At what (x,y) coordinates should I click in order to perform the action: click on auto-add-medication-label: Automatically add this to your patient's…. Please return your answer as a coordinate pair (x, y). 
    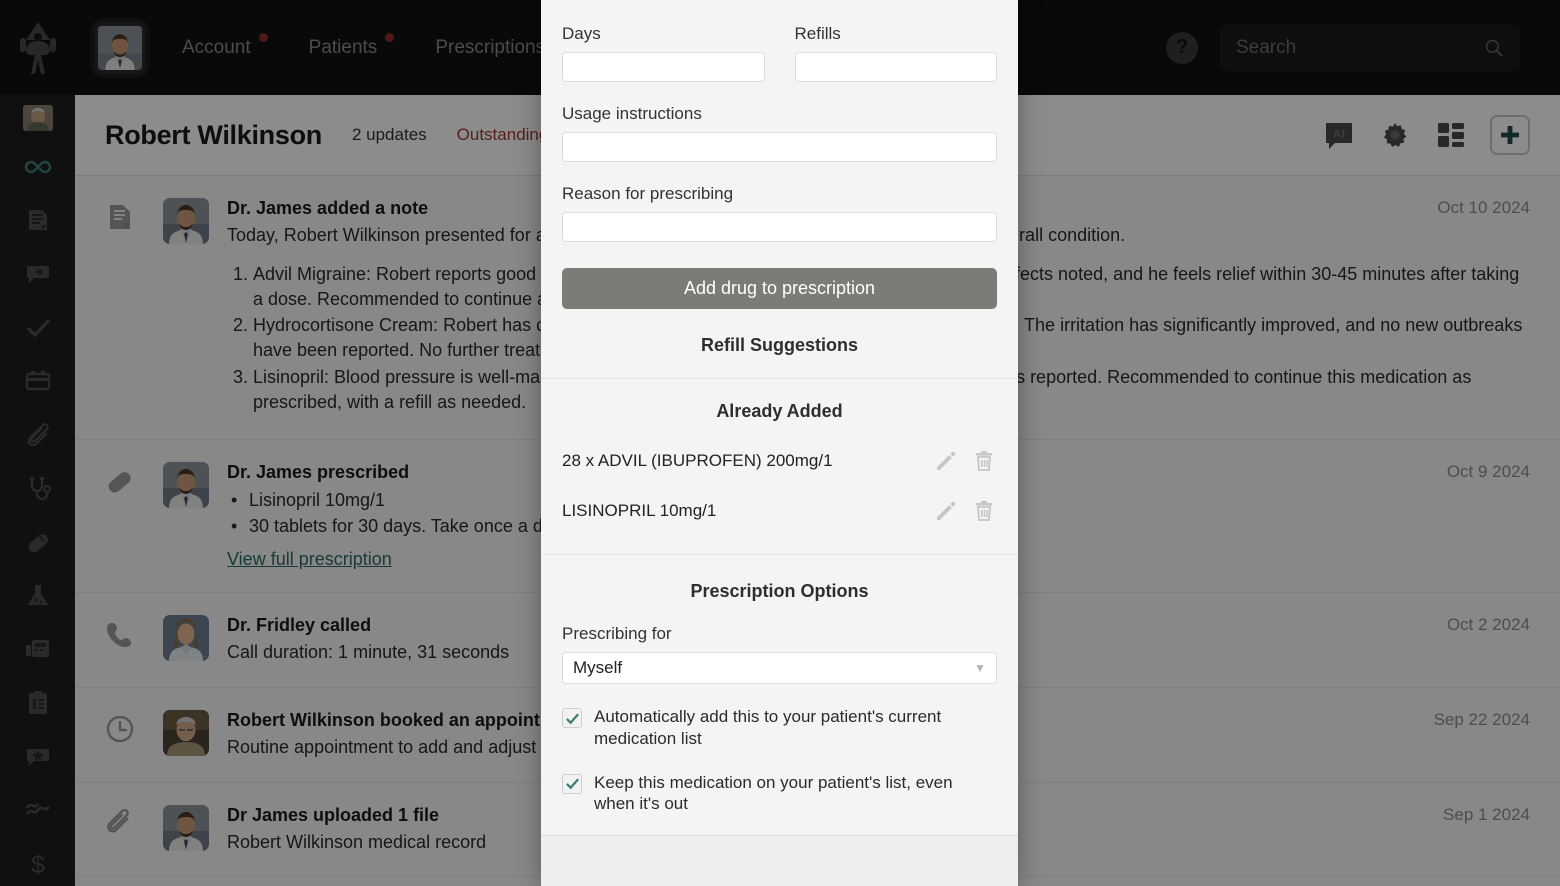
    Looking at the image, I should click on (768, 727).